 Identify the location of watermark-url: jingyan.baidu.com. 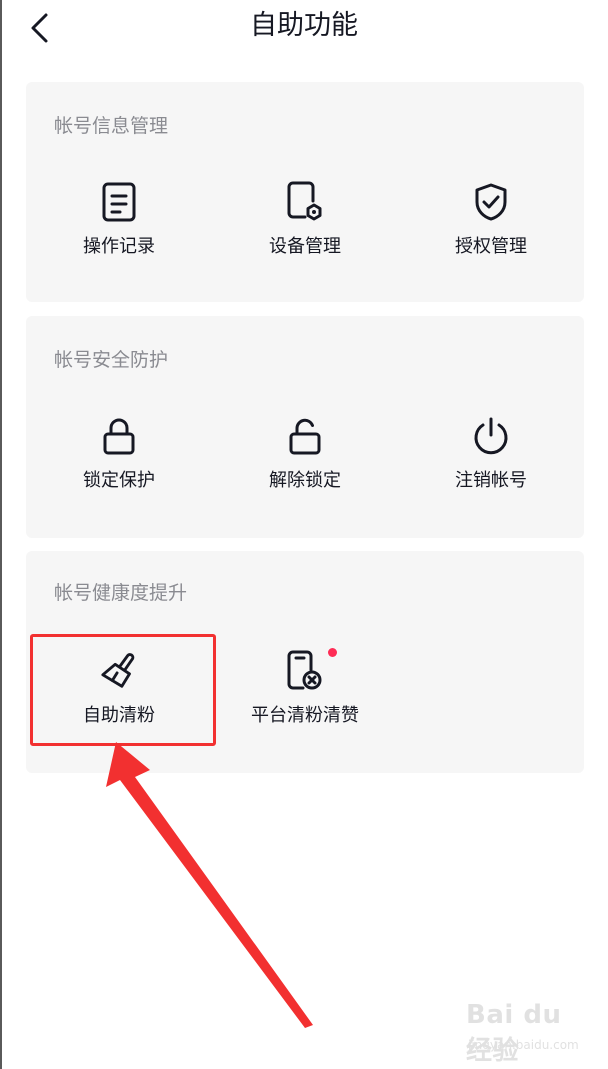
(523, 1045).